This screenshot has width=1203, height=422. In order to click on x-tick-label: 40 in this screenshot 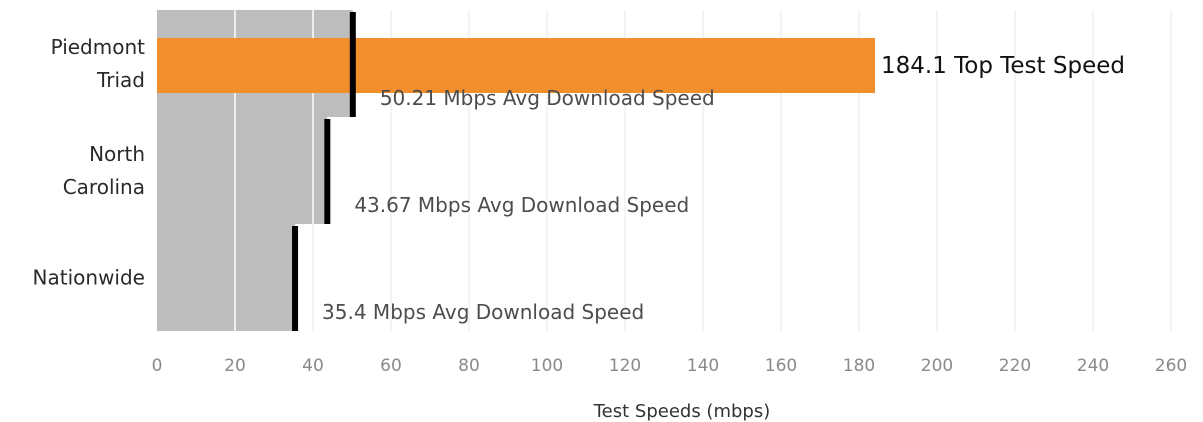, I will do `click(313, 366)`.